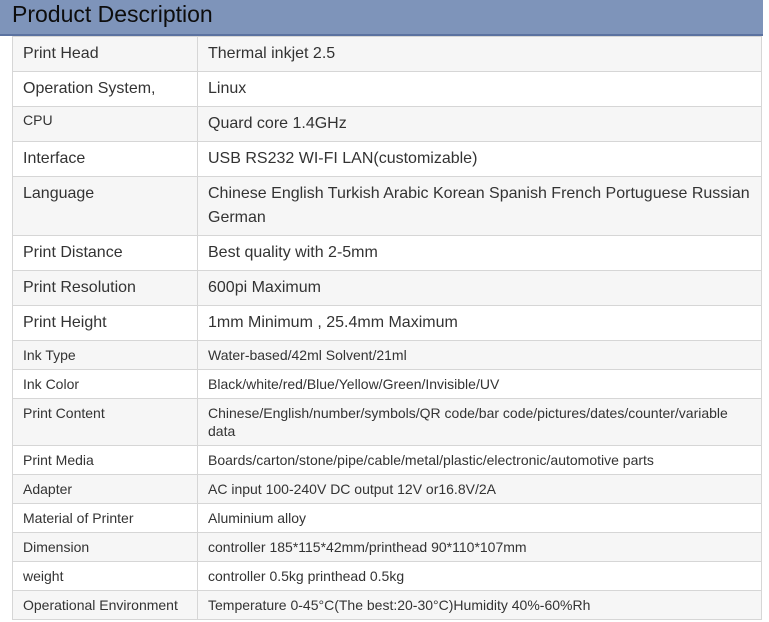 This screenshot has height=622, width=769. What do you see at coordinates (479, 288) in the screenshot?
I see `spec-value: 600pi Maximum` at bounding box center [479, 288].